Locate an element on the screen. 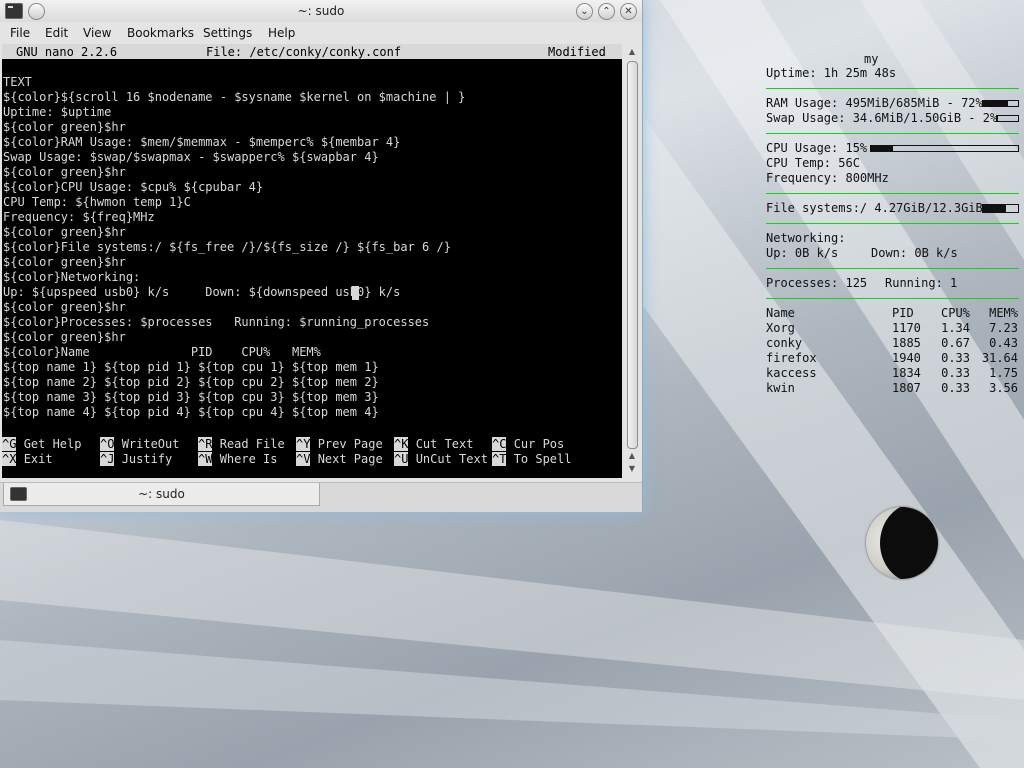  process-name: Xorg is located at coordinates (780, 328).